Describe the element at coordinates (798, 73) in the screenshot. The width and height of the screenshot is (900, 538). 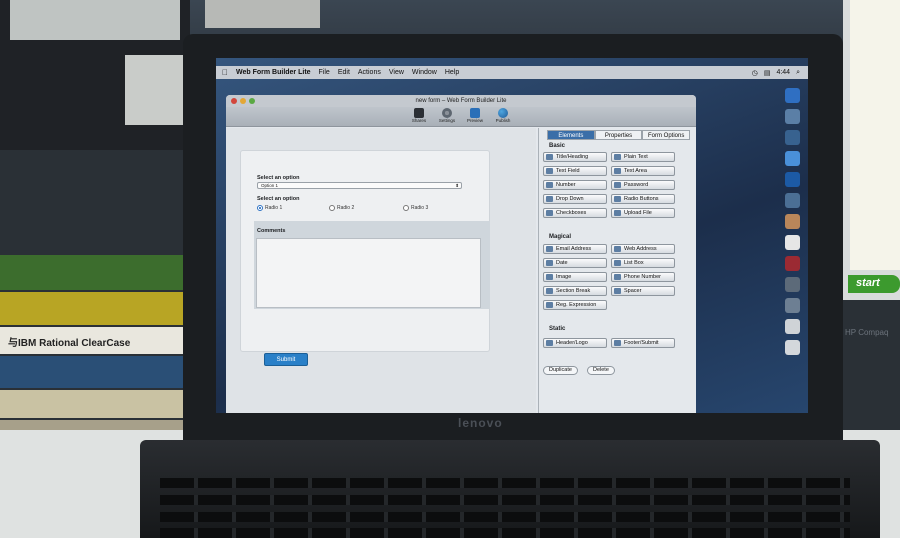
I see `spotlight-icon: ⌕` at that location.